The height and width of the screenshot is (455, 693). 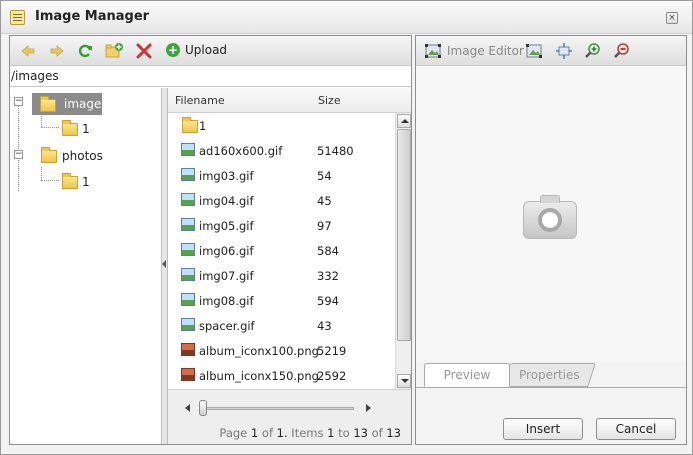 What do you see at coordinates (636, 429) in the screenshot?
I see `cancel-button: Cancel` at bounding box center [636, 429].